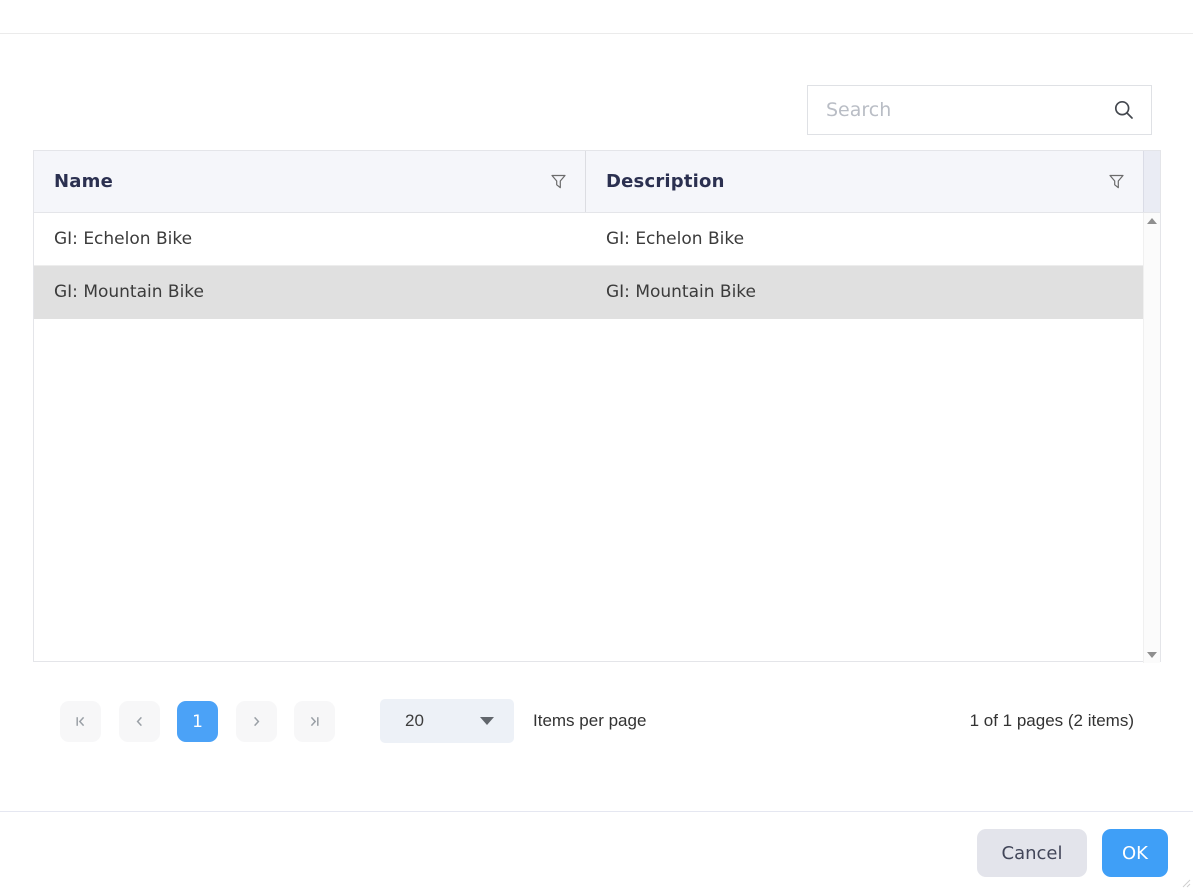 The height and width of the screenshot is (894, 1193). Describe the element at coordinates (590, 720) in the screenshot. I see `items-per-page-label: Items per page` at that location.